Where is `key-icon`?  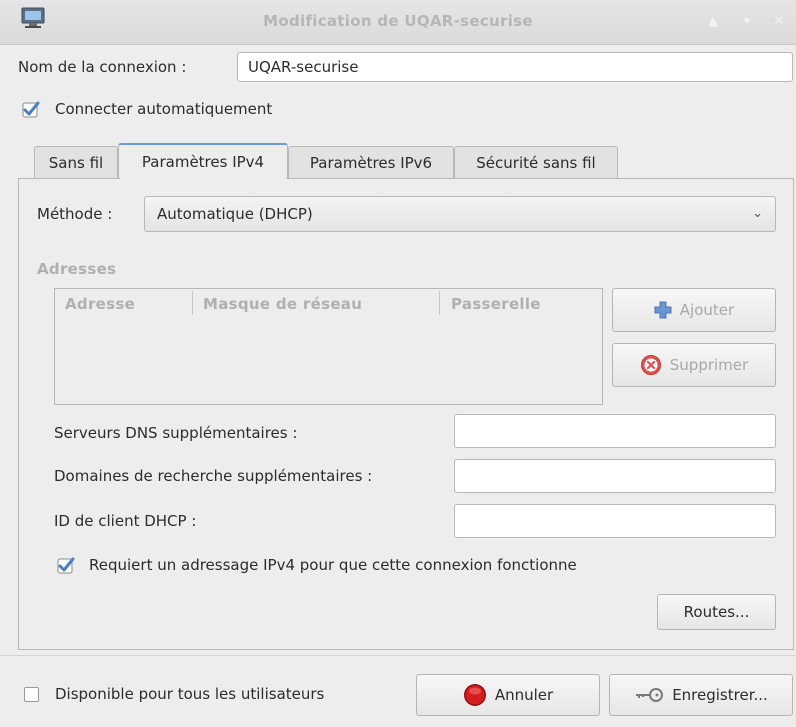
key-icon is located at coordinates (650, 695).